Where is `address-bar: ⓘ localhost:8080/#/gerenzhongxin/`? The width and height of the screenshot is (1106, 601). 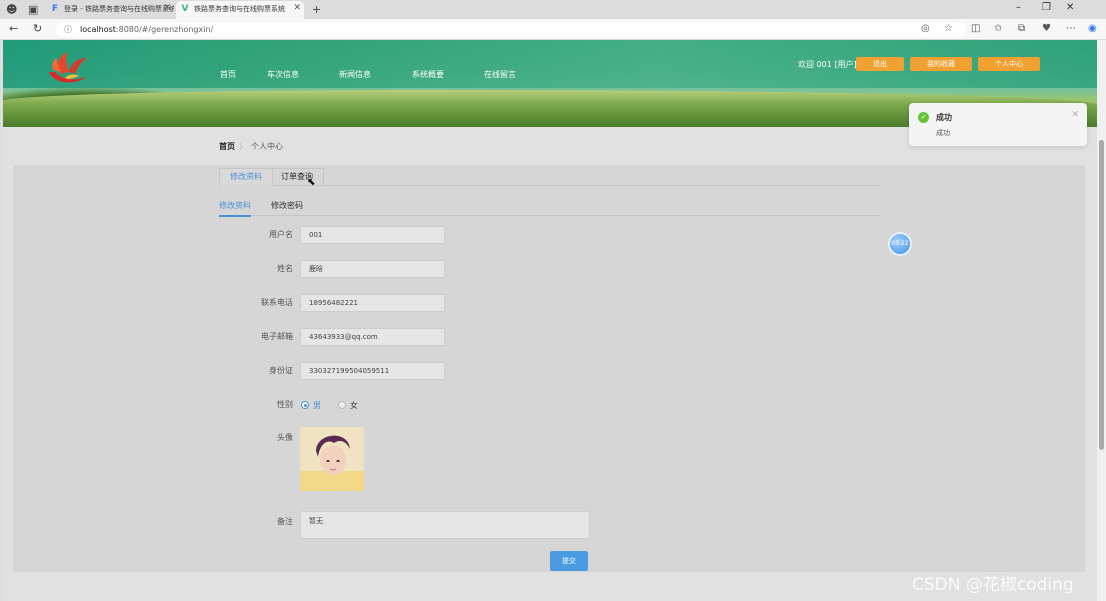 address-bar: ⓘ localhost:8080/#/gerenzhongxin/ is located at coordinates (511, 29).